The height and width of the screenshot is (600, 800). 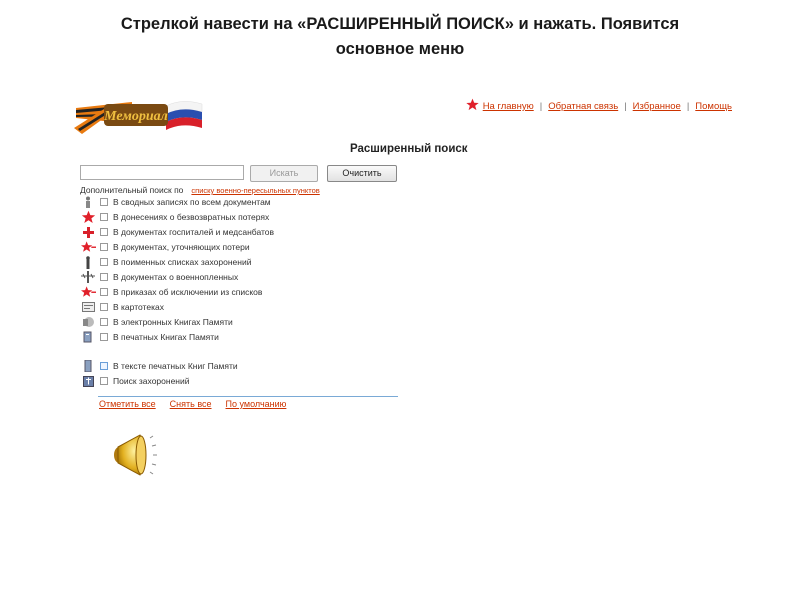 I want to click on option-row-burial-search: Поиск захоронений, so click(x=135, y=381).